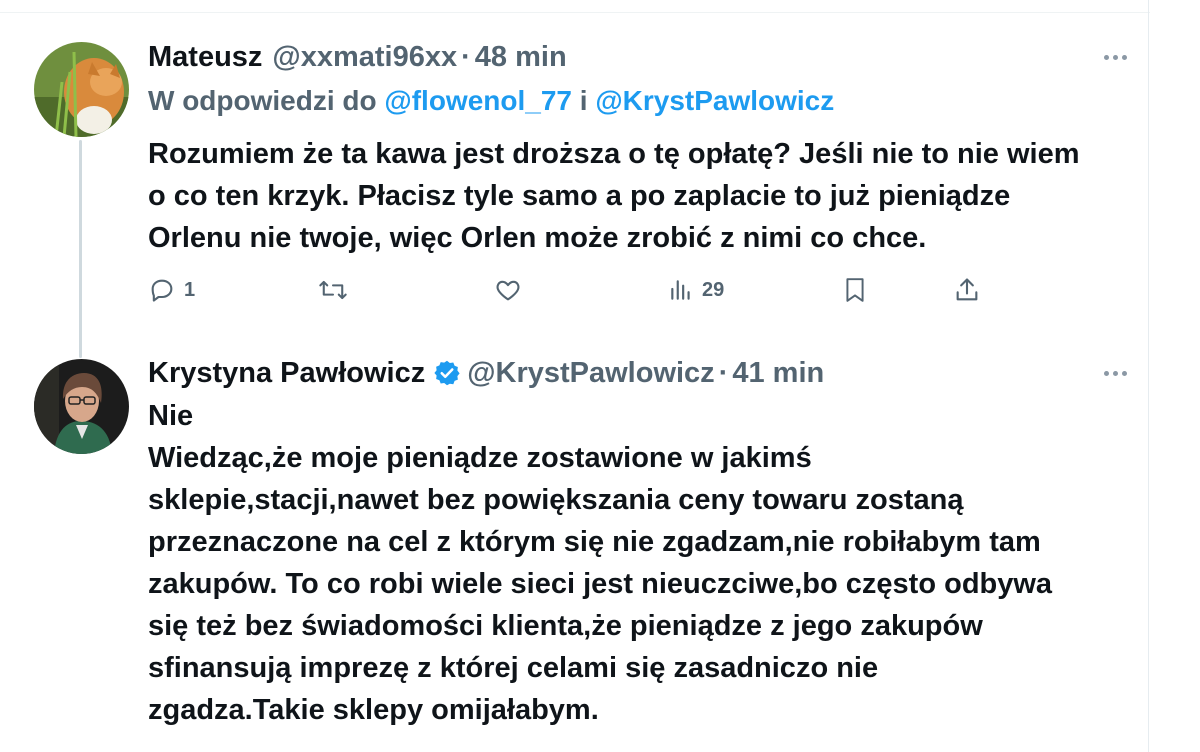 The width and height of the screenshot is (1200, 752). I want to click on user-handle: @KrystPawlowicz, so click(590, 373).